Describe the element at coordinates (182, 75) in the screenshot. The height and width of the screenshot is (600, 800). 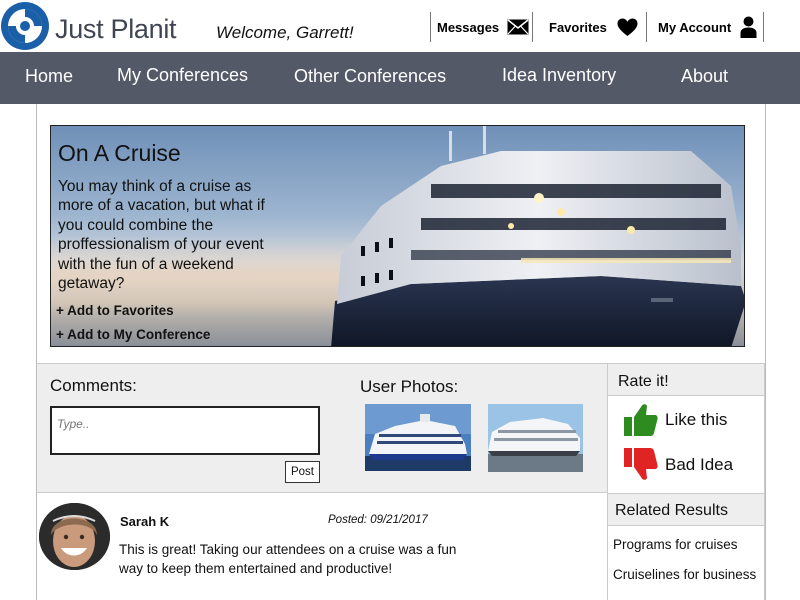
I see `nav-my-conferences: My Conferences` at that location.